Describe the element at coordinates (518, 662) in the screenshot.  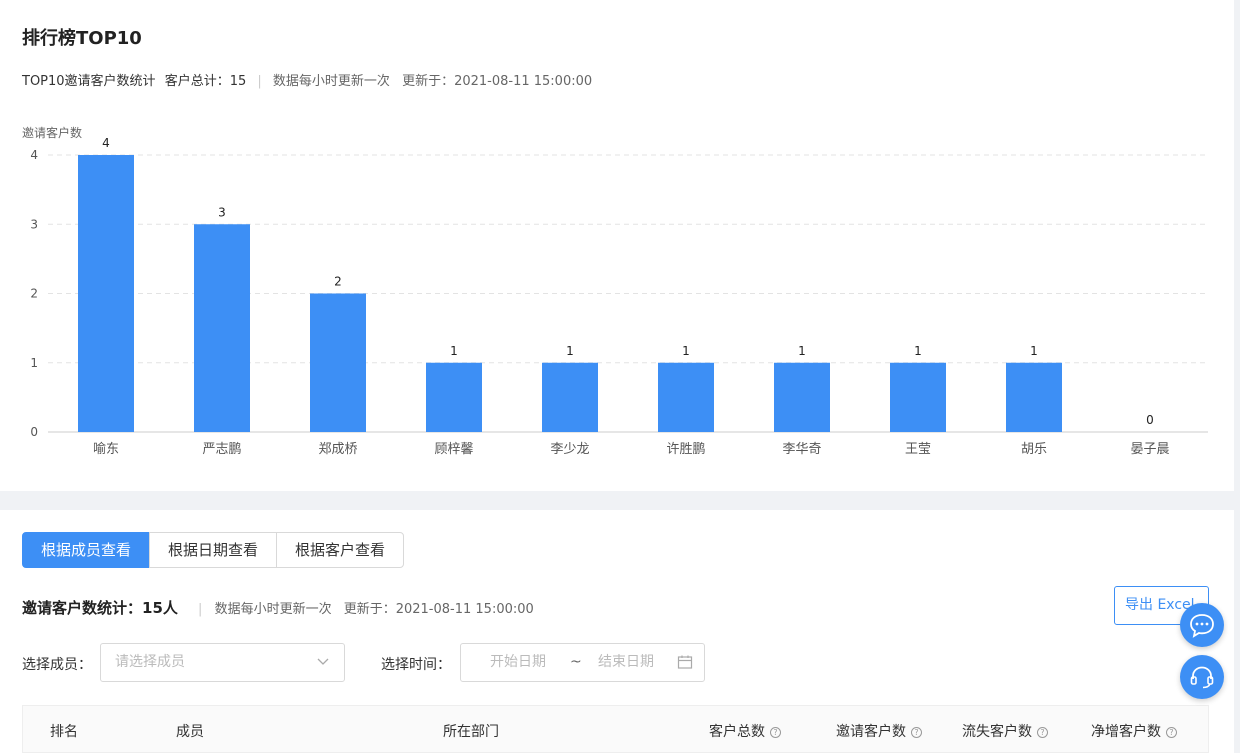
I see `start-date-input: 开始日期` at that location.